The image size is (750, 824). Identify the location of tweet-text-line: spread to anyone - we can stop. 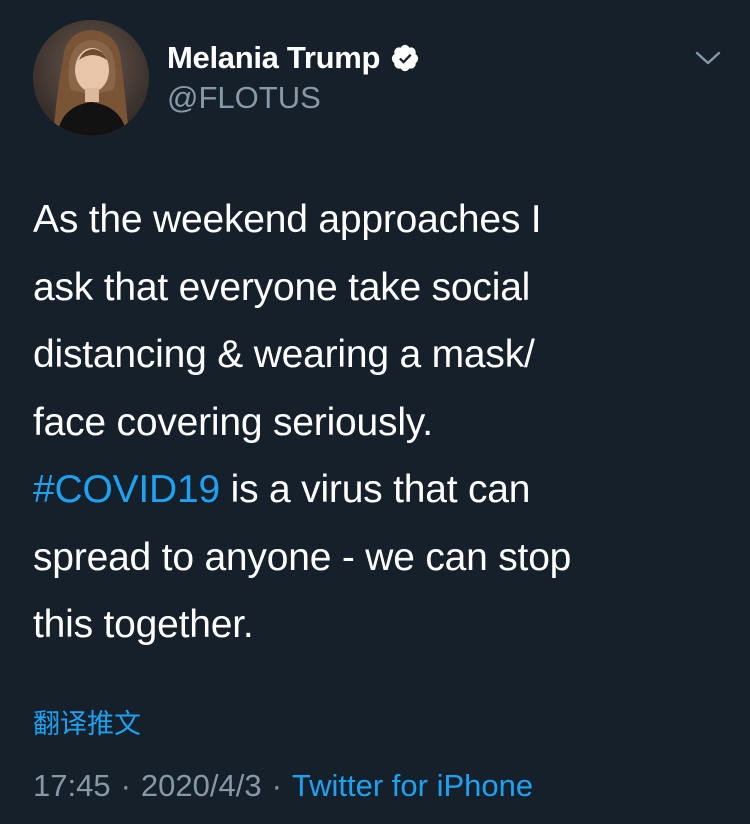
(302, 557).